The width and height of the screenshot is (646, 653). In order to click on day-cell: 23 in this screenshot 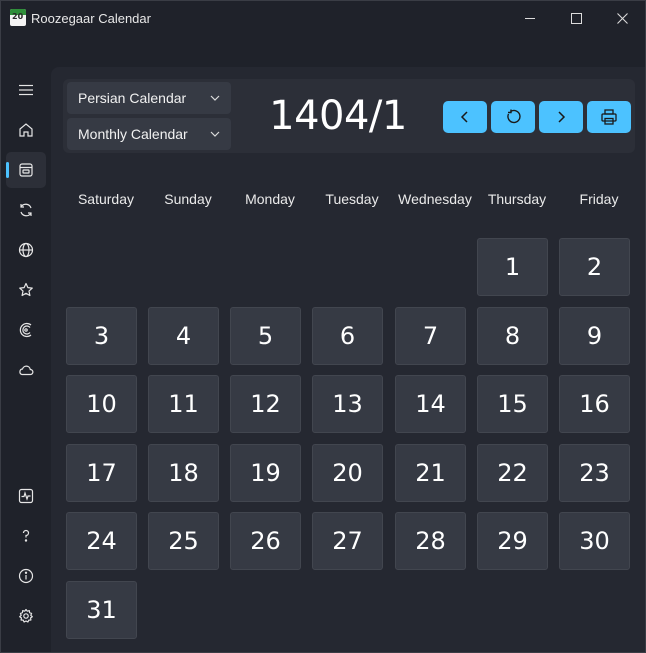, I will do `click(594, 473)`.